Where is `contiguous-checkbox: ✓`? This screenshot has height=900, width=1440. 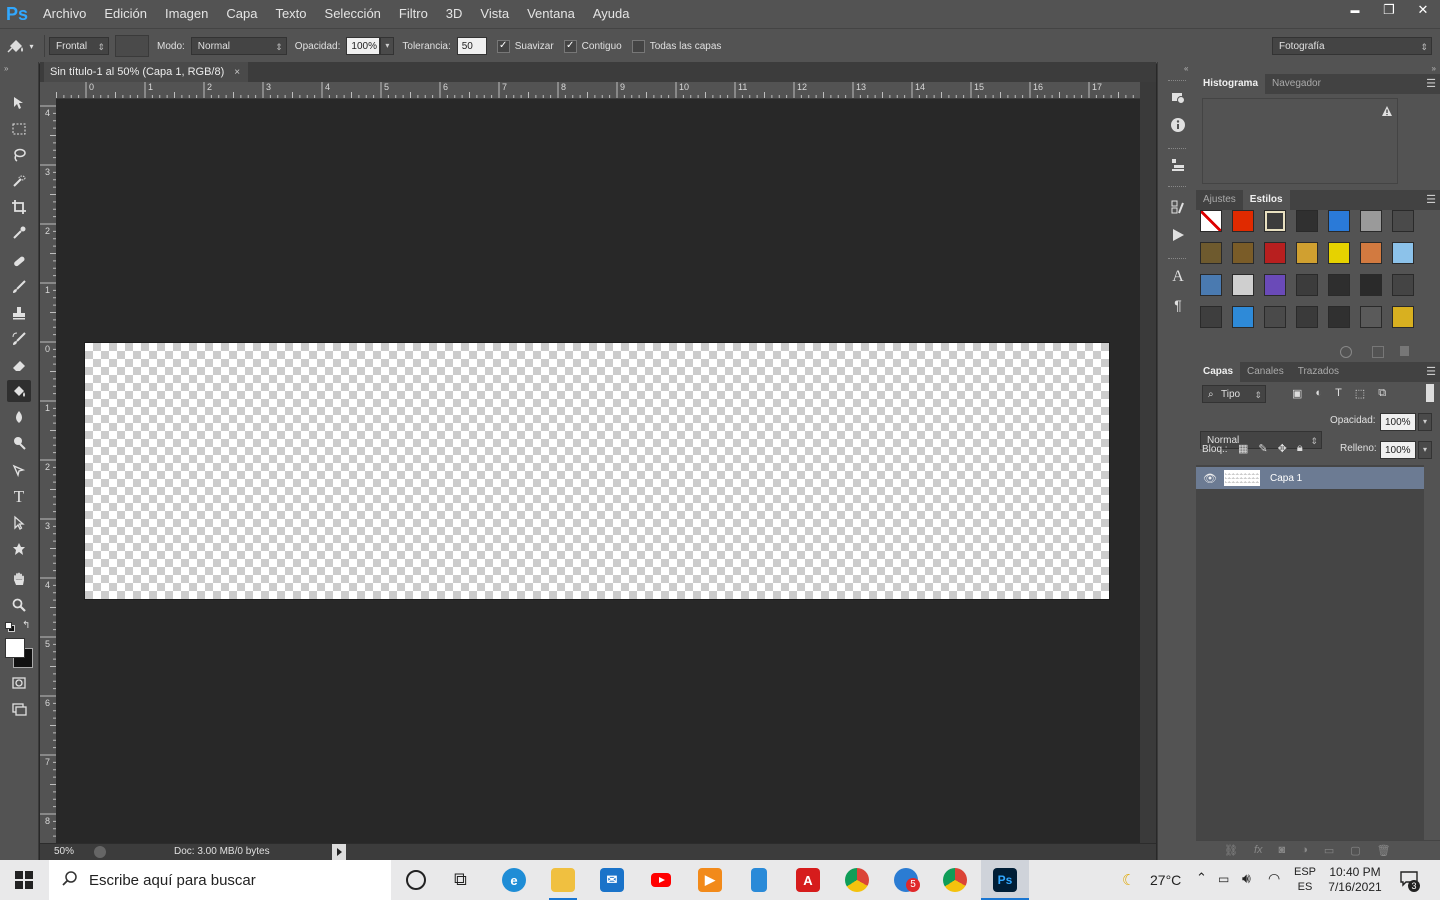 contiguous-checkbox: ✓ is located at coordinates (570, 46).